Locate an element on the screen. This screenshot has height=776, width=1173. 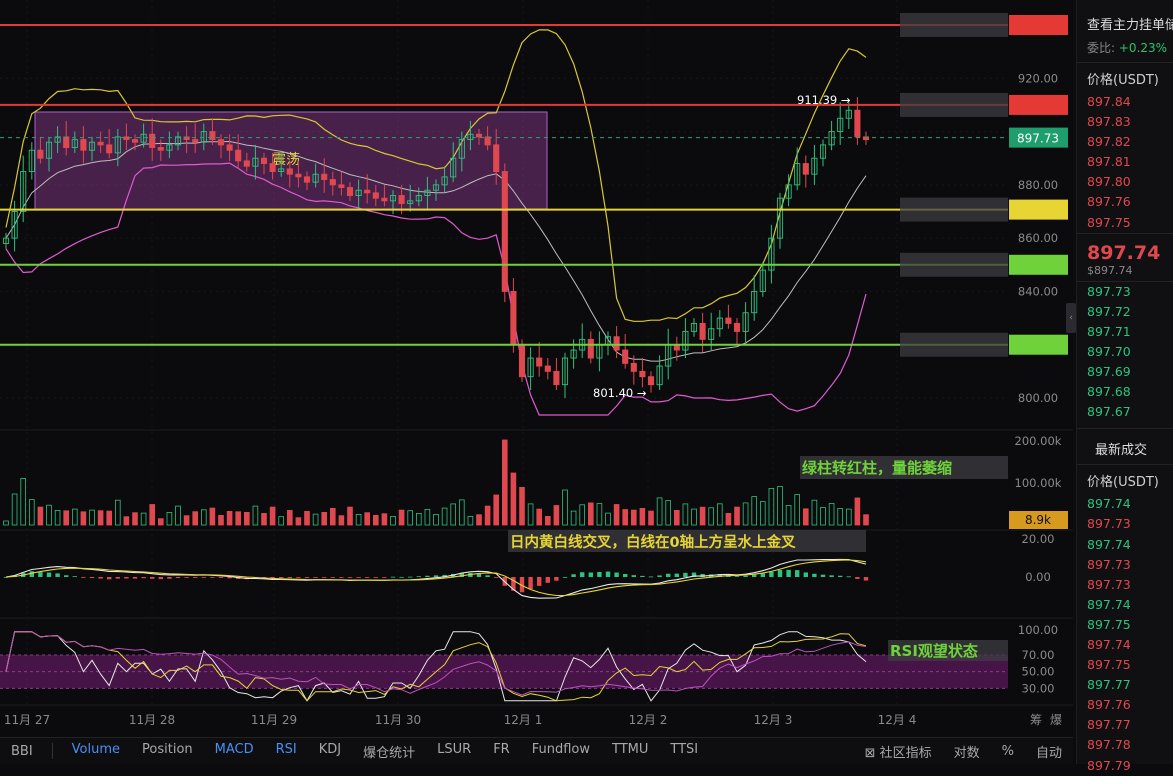
indicator-tab-rsi: RSI is located at coordinates (286, 751).